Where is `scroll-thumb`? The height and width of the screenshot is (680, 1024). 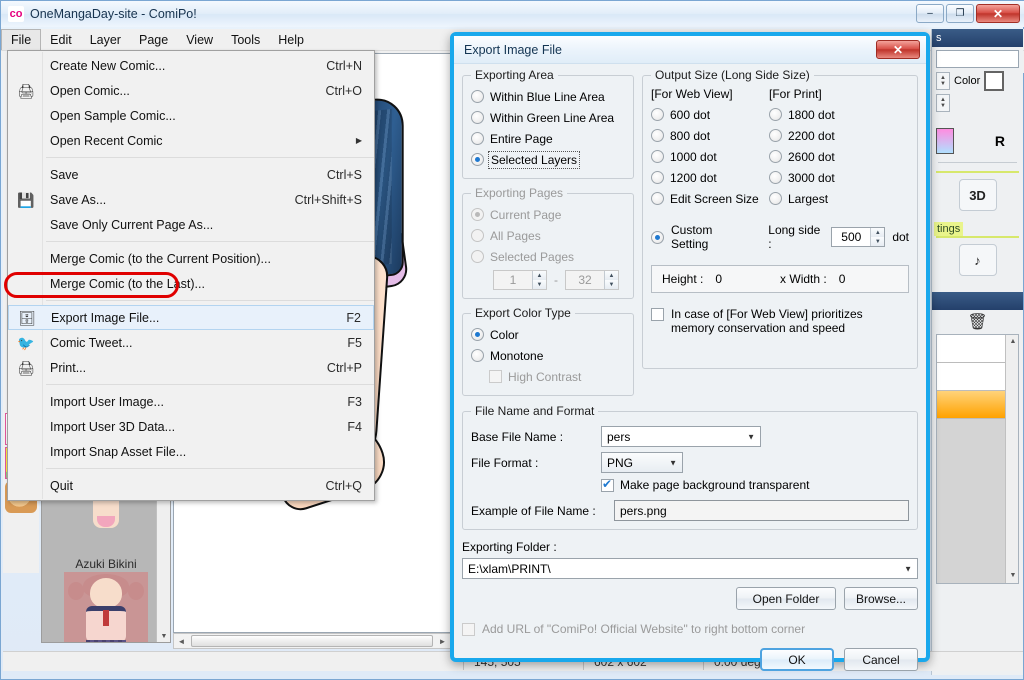 scroll-thumb is located at coordinates (312, 641).